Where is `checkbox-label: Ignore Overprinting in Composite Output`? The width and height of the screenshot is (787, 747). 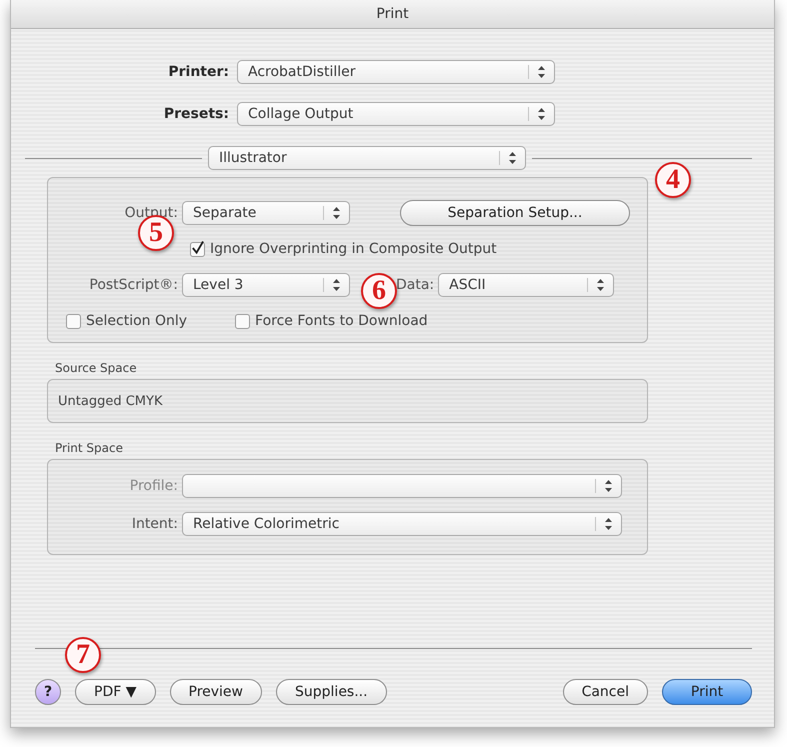
checkbox-label: Ignore Overprinting in Composite Output is located at coordinates (353, 249).